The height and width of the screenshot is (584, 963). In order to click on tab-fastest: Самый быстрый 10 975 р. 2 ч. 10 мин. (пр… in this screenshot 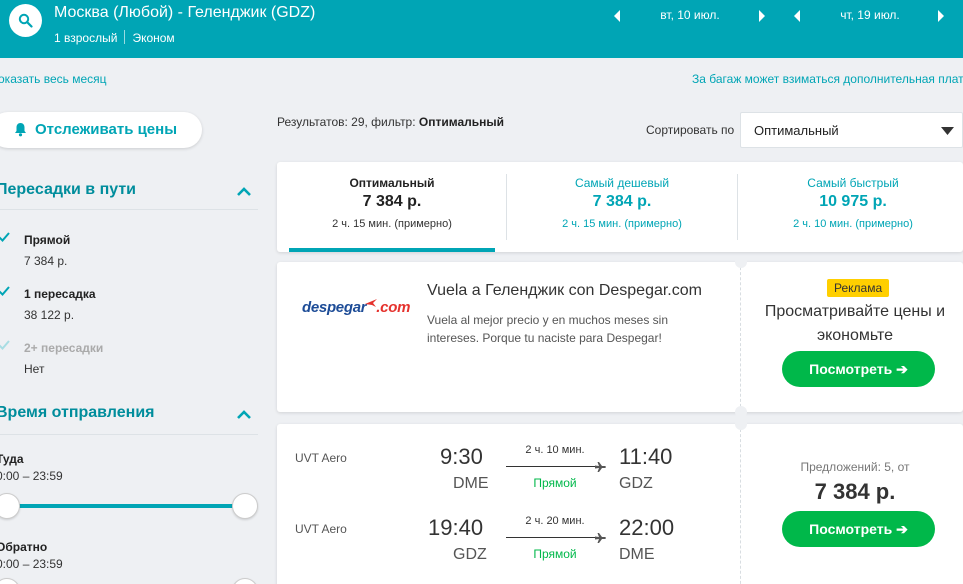, I will do `click(850, 207)`.